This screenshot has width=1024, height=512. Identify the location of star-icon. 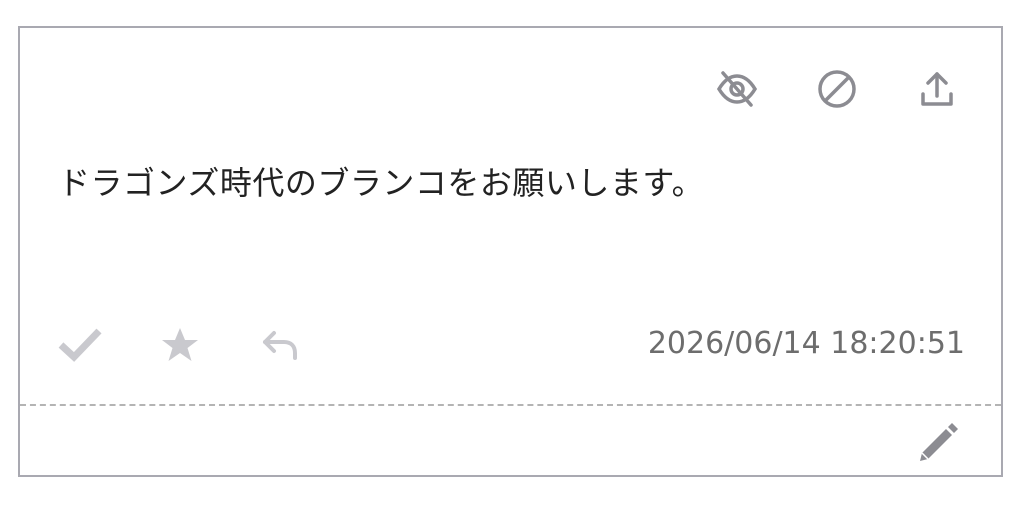
(180, 344).